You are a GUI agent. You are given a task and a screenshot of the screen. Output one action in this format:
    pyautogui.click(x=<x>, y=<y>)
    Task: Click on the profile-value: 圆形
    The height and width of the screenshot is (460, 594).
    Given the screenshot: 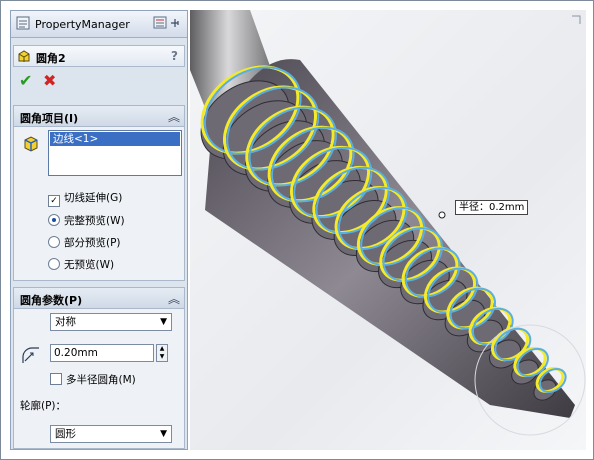 What is the action you would take?
    pyautogui.click(x=65, y=434)
    